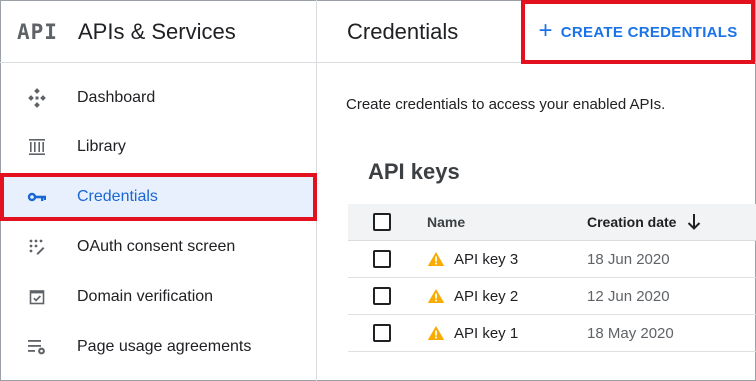 The image size is (756, 381). I want to click on sidebar-item-page-usage: Page usage agreements, so click(158, 347).